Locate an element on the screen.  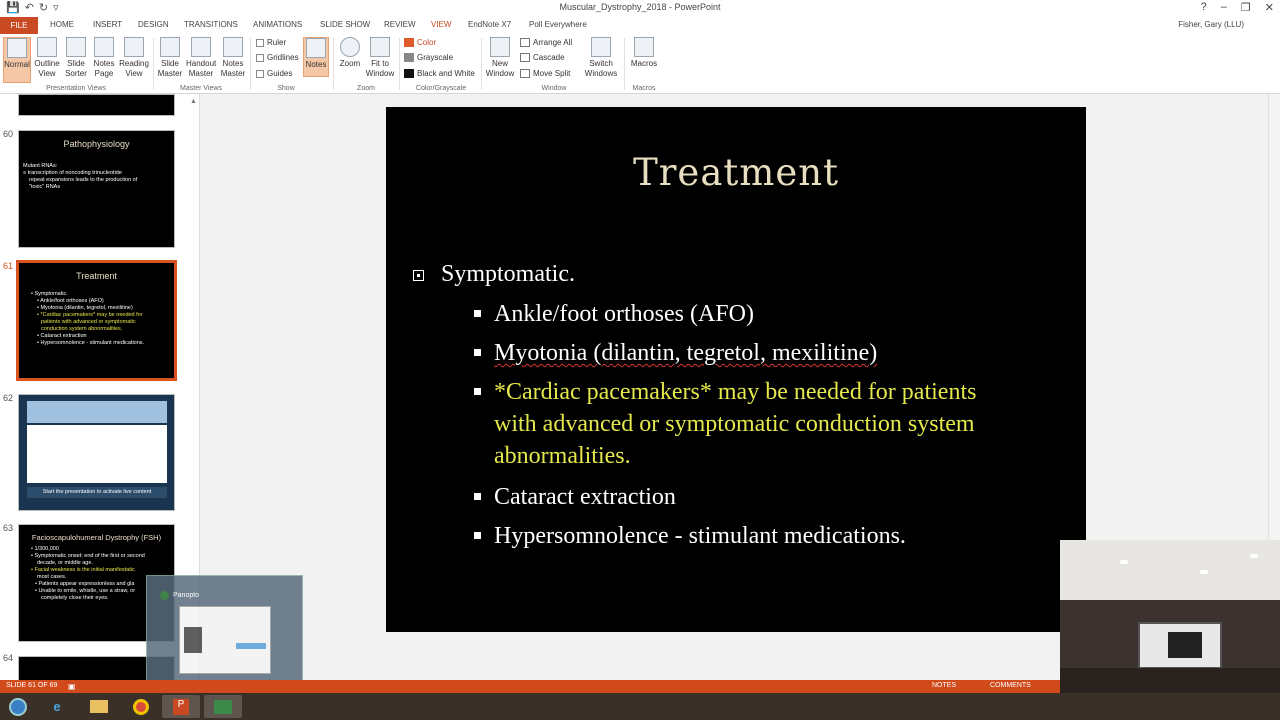
tab-insert: INSERT is located at coordinates (107, 24).